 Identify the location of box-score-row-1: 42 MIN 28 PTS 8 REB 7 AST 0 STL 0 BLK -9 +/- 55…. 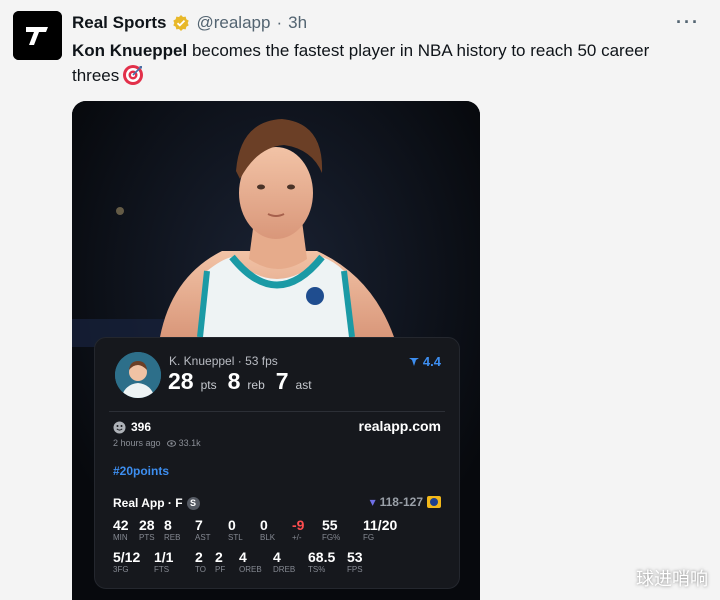
(255, 530).